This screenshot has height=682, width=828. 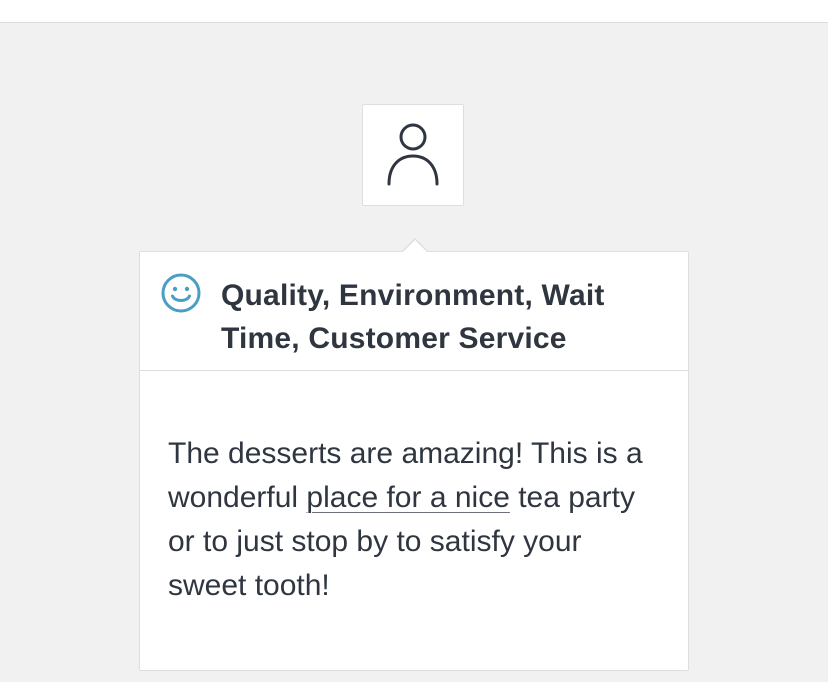 I want to click on avatar, so click(x=413, y=155).